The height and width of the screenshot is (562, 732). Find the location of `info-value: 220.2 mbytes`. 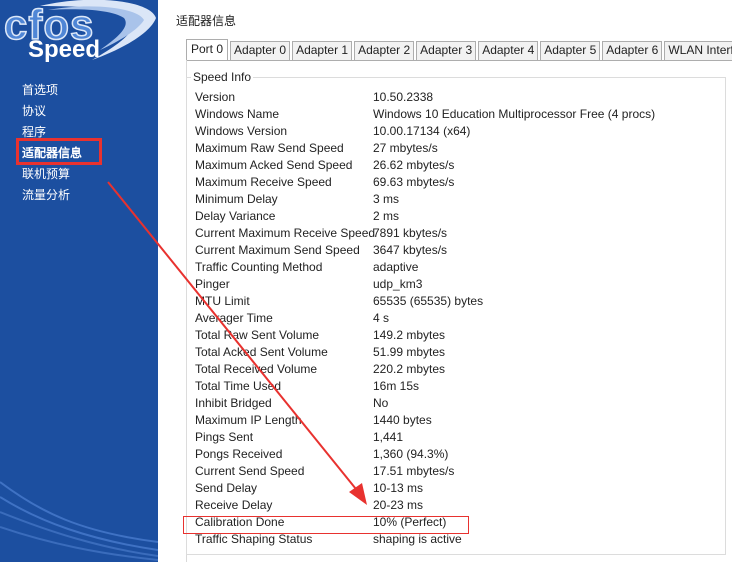

info-value: 220.2 mbytes is located at coordinates (409, 369).